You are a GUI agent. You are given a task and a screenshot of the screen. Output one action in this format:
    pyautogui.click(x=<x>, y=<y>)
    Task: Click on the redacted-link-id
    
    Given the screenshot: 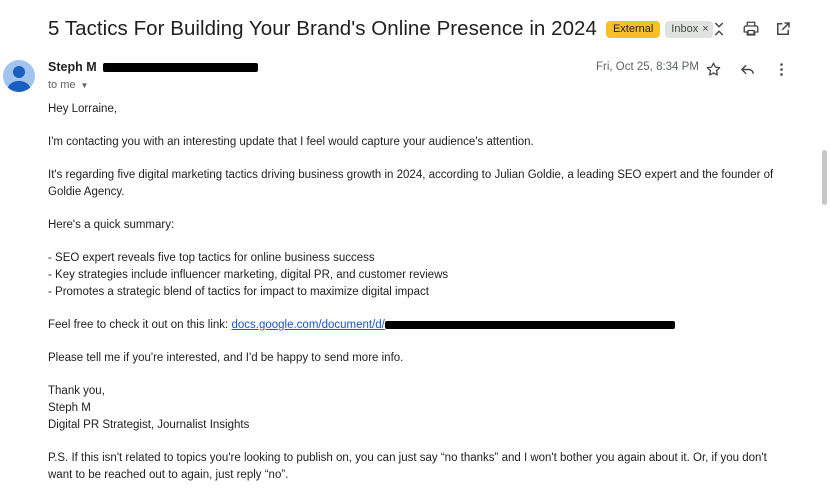 What is the action you would take?
    pyautogui.click(x=529, y=324)
    